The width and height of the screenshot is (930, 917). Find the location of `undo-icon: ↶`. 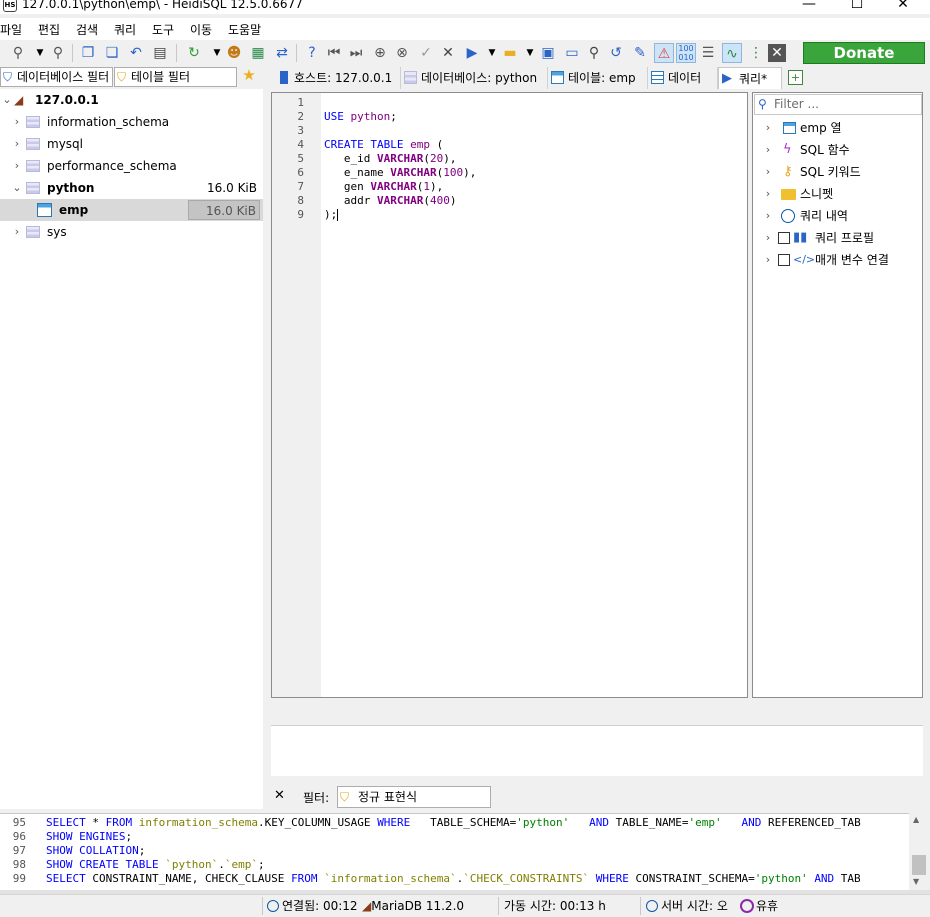

undo-icon: ↶ is located at coordinates (136, 53).